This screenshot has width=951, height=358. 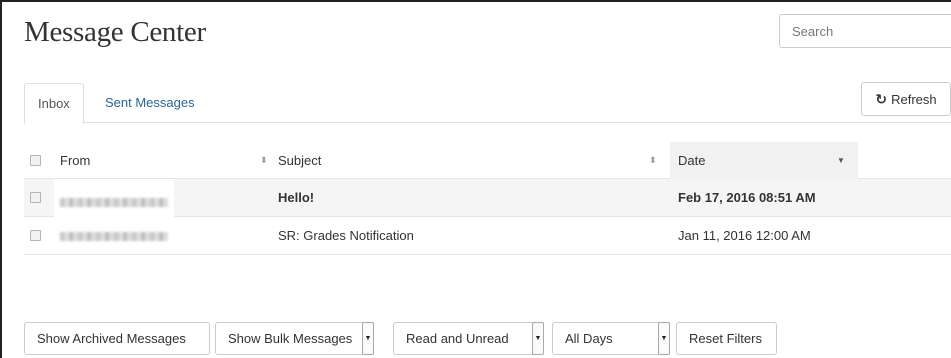 I want to click on select-all-checkbox, so click(x=35, y=160).